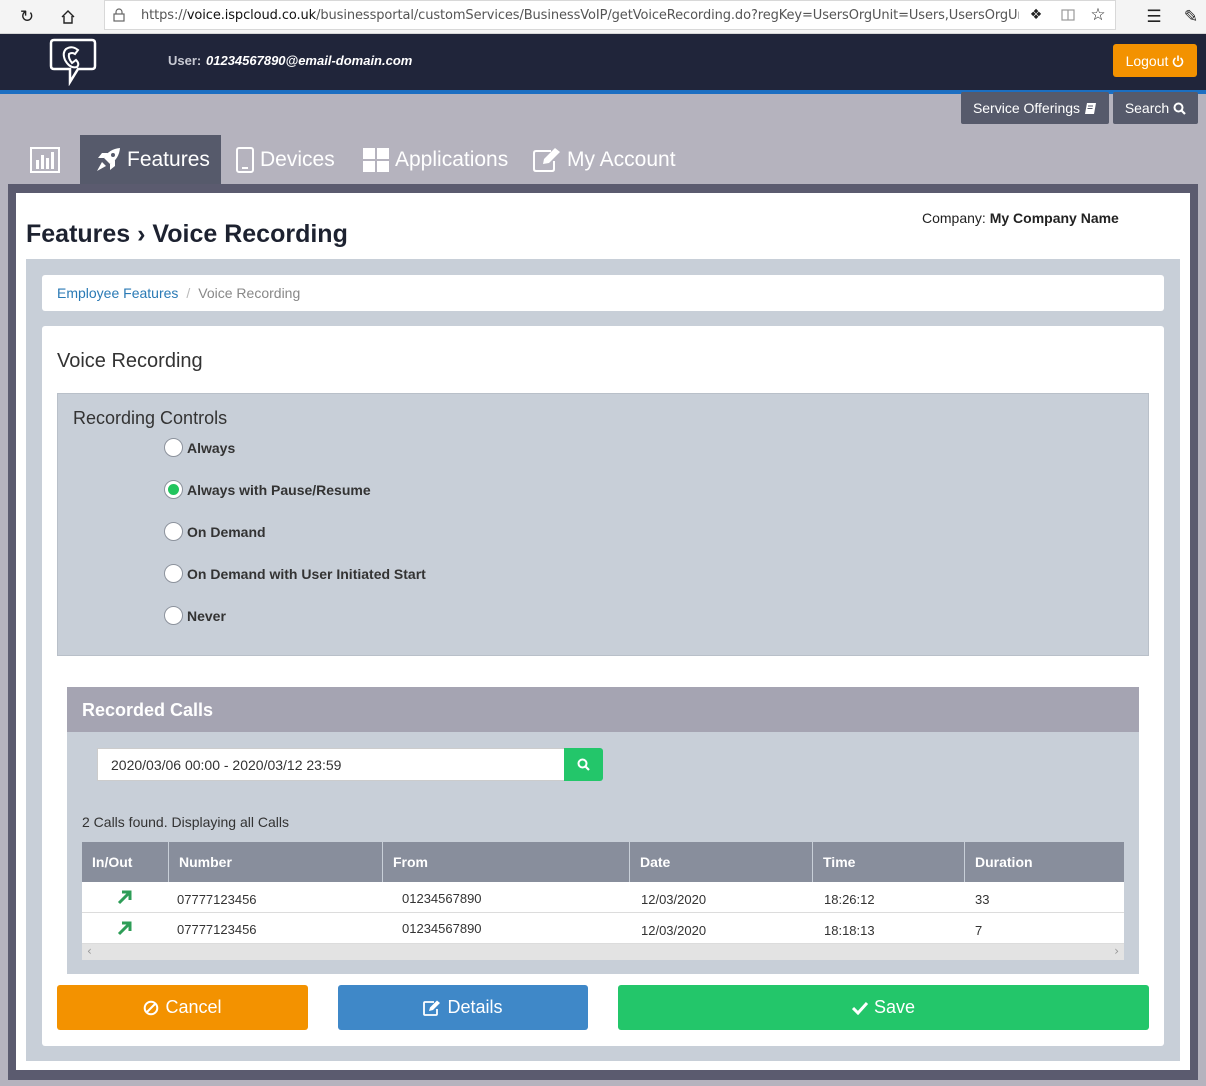 The width and height of the screenshot is (1206, 1086). I want to click on radio-never: Never, so click(195, 615).